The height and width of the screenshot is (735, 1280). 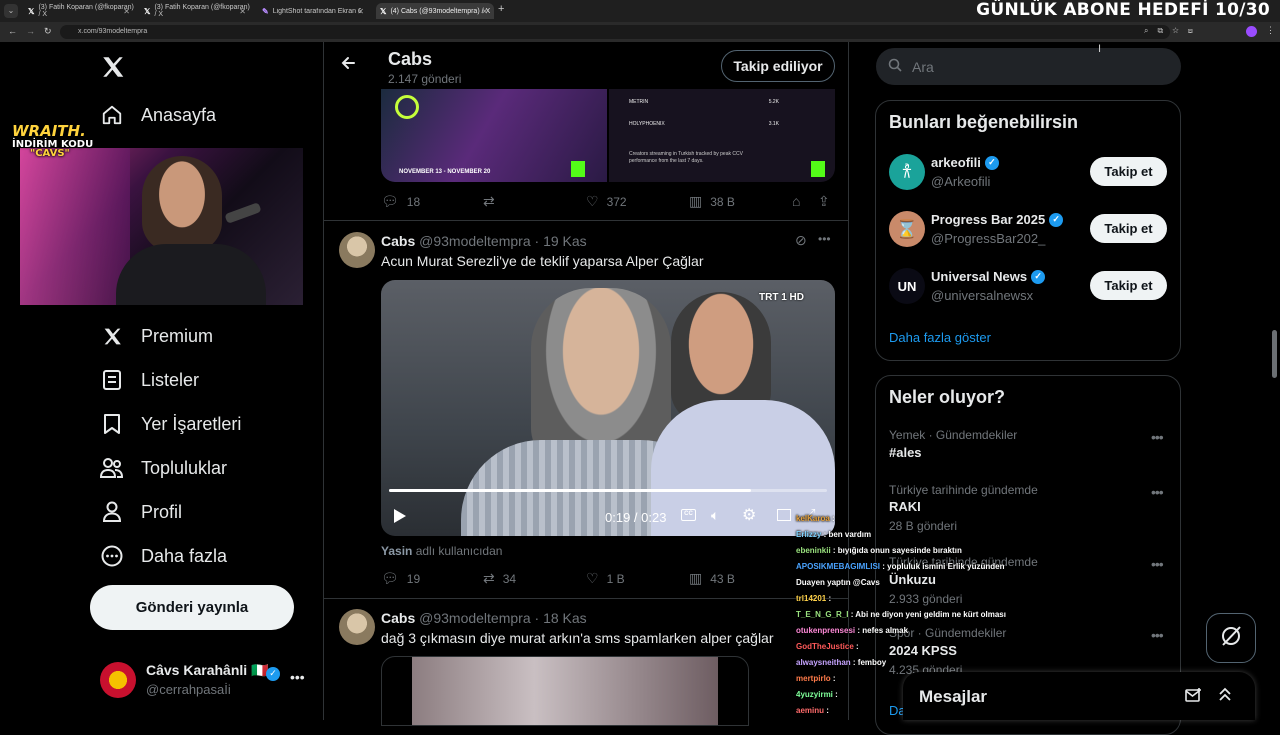 I want to click on back-arrow-icon, so click(x=348, y=65).